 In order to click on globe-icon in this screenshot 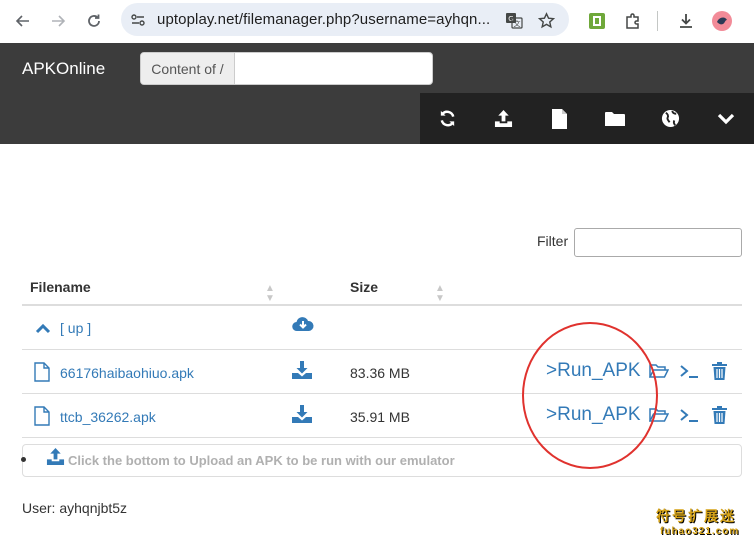, I will do `click(670, 118)`.